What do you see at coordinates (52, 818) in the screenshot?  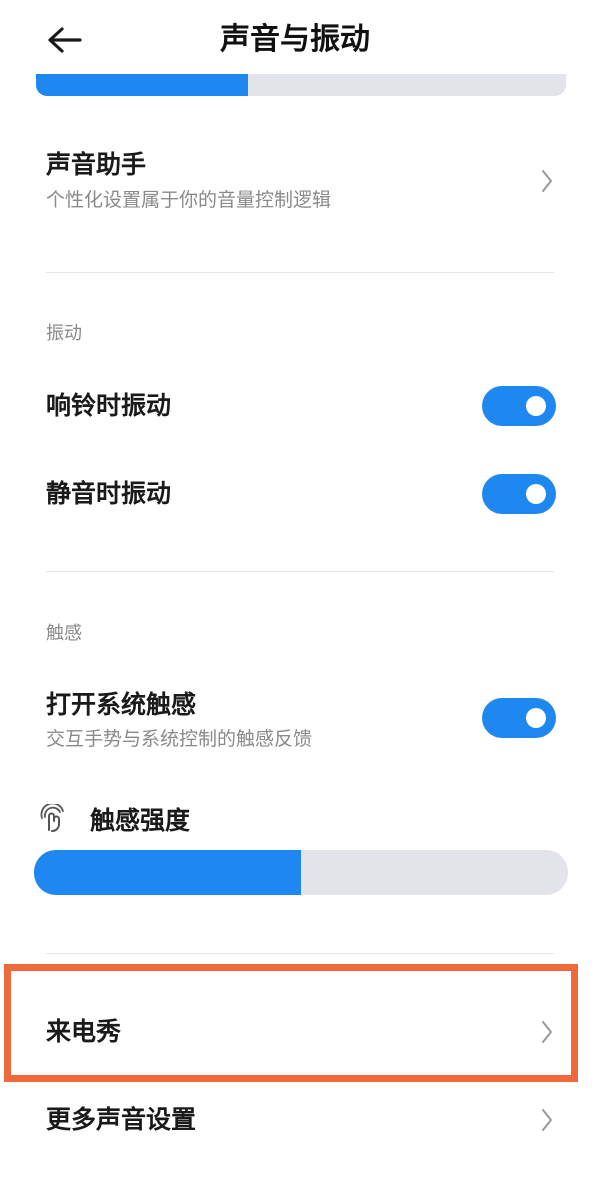 I see `touch-vibration-icon` at bounding box center [52, 818].